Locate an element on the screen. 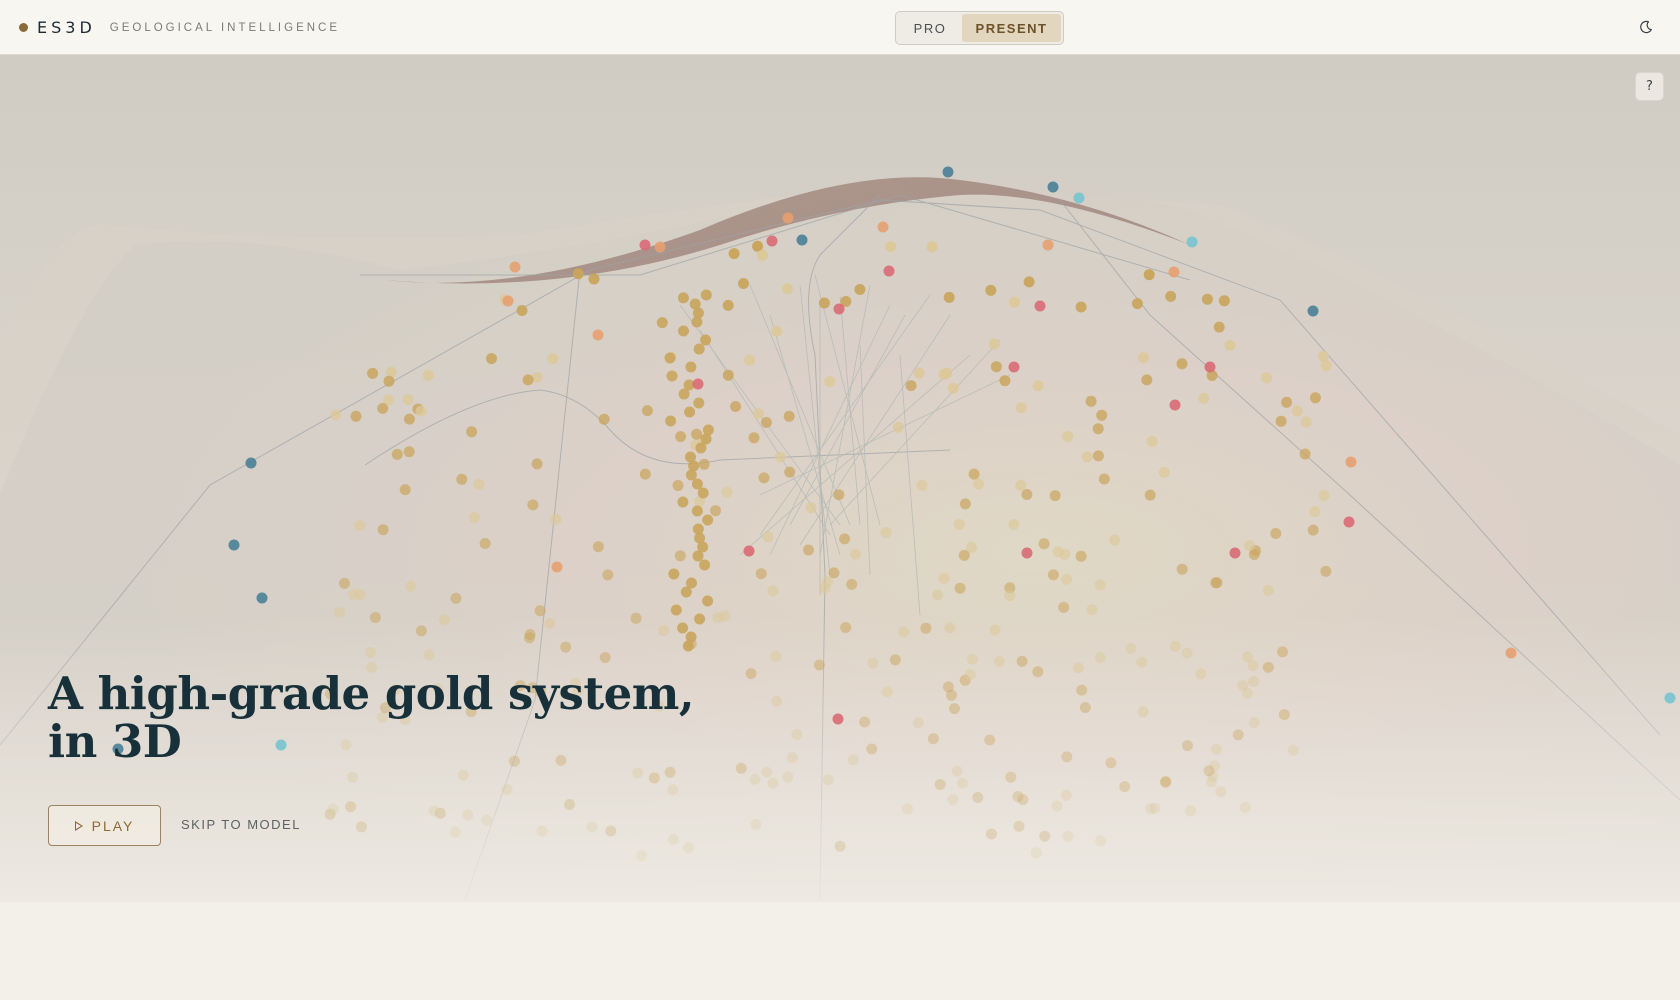  theme-toggle-button is located at coordinates (1646, 27).